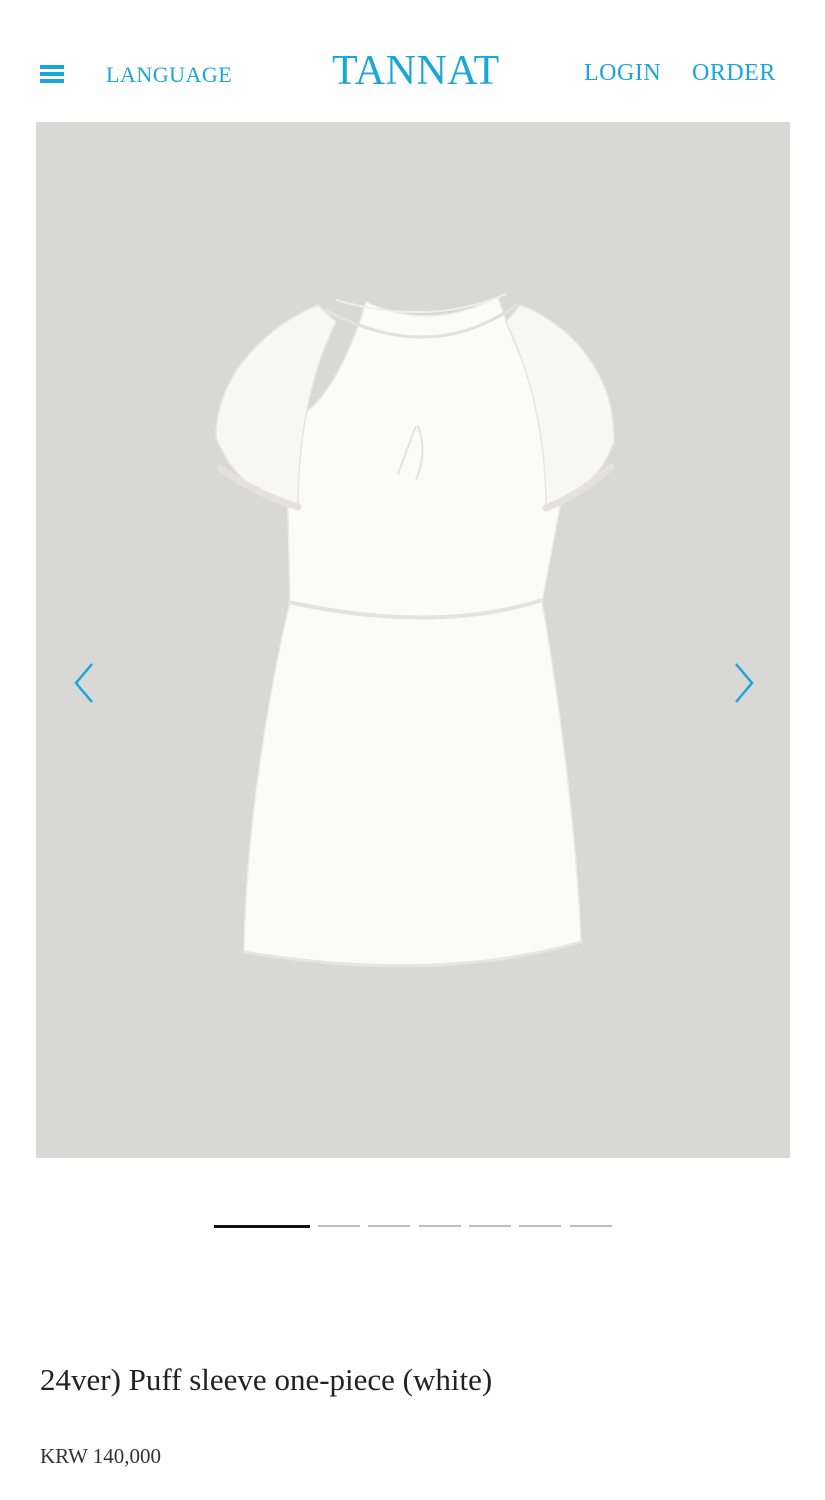  I want to click on site-header: LANGUAGE TANNAT LOGIN ORDER, so click(412, 61).